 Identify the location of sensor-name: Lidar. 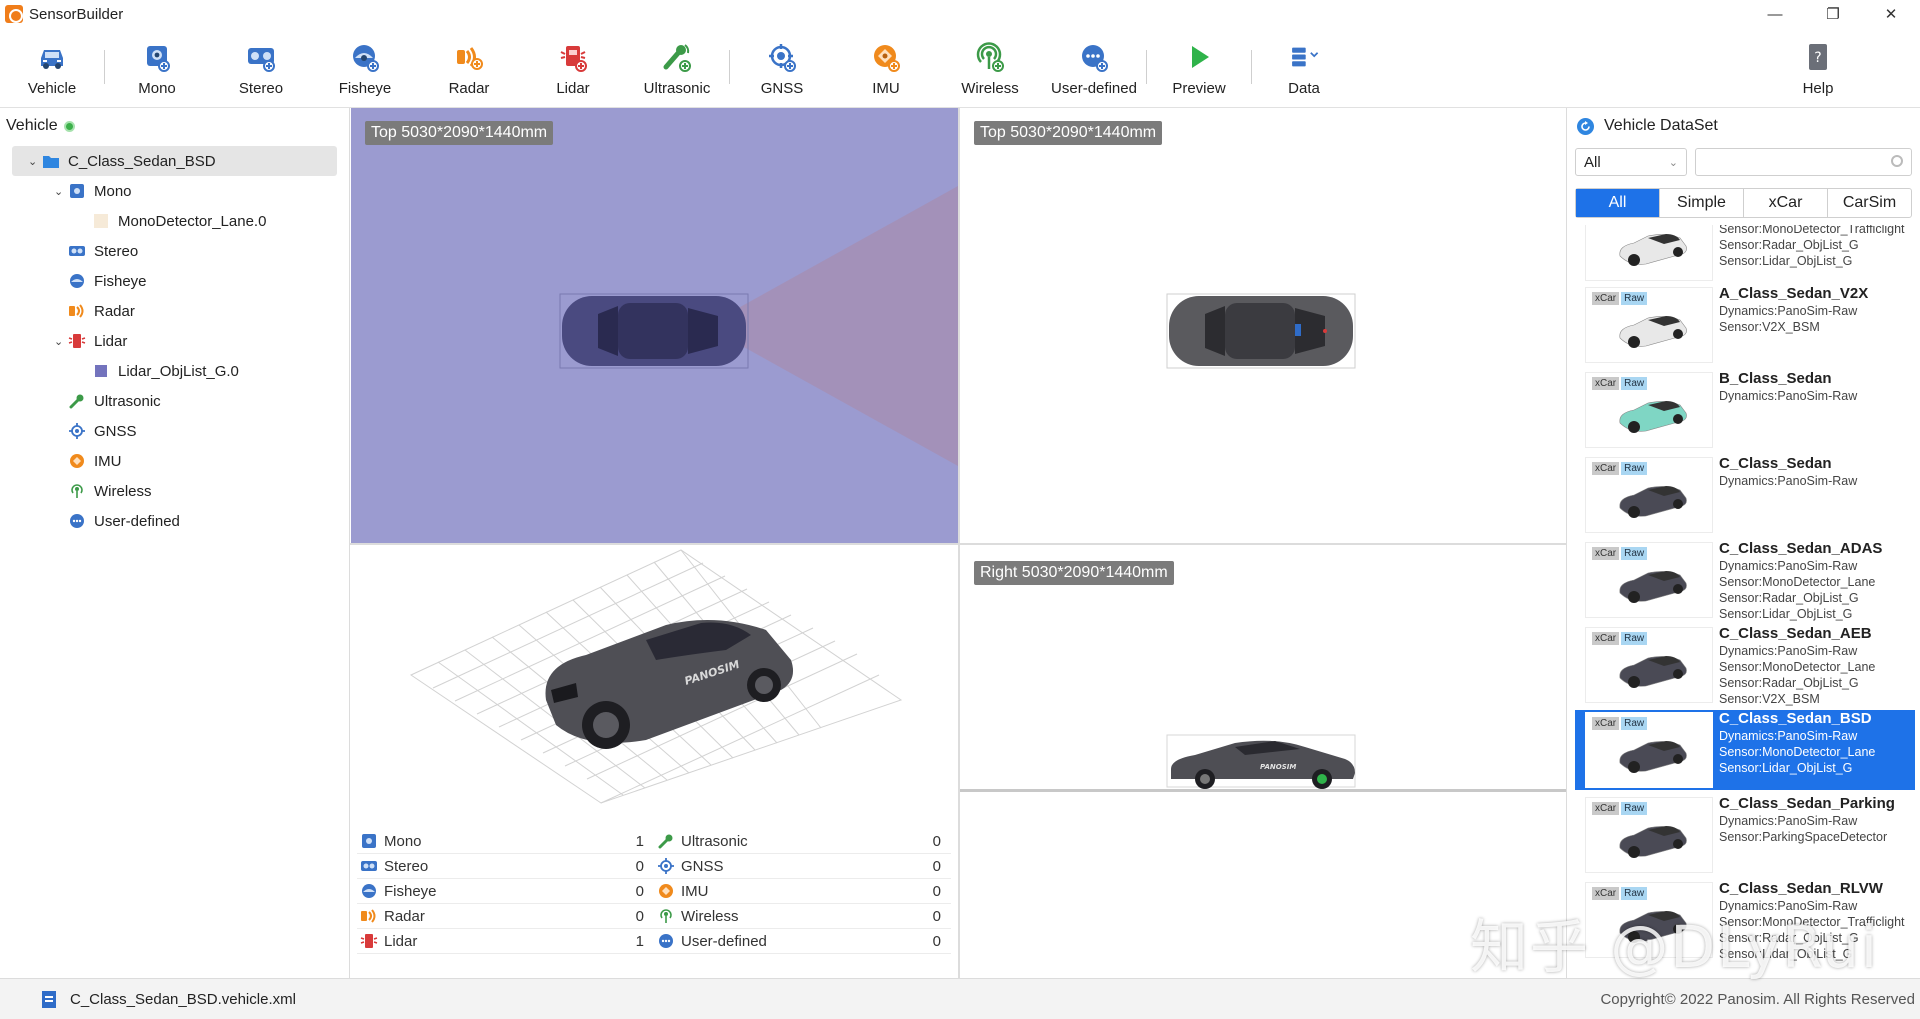
(401, 941).